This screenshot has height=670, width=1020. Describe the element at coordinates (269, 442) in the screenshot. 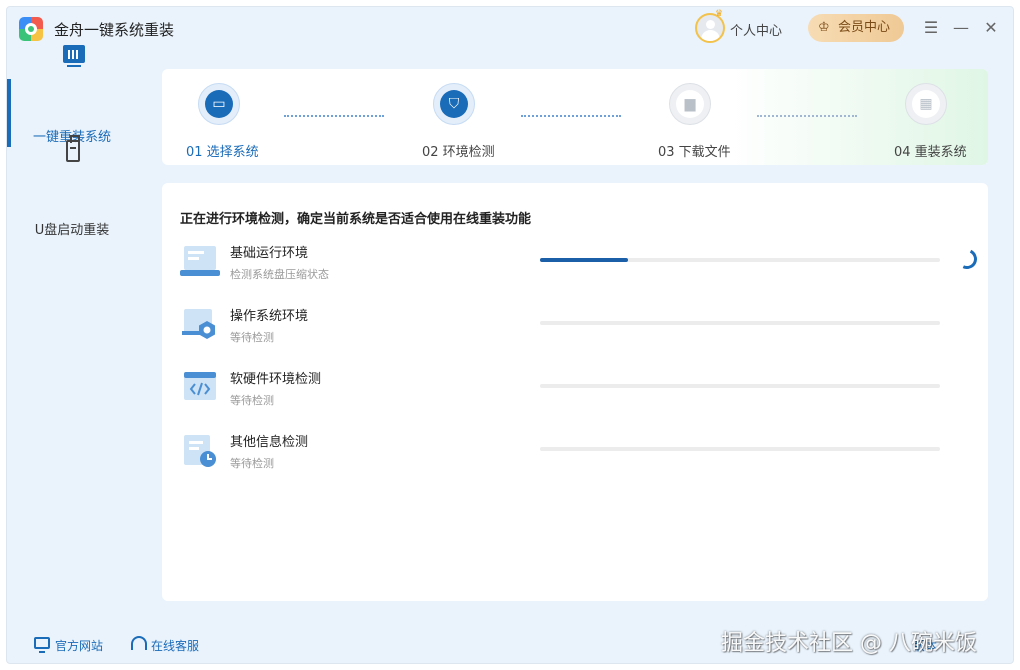

I see `check-title: 其他信息检测` at that location.